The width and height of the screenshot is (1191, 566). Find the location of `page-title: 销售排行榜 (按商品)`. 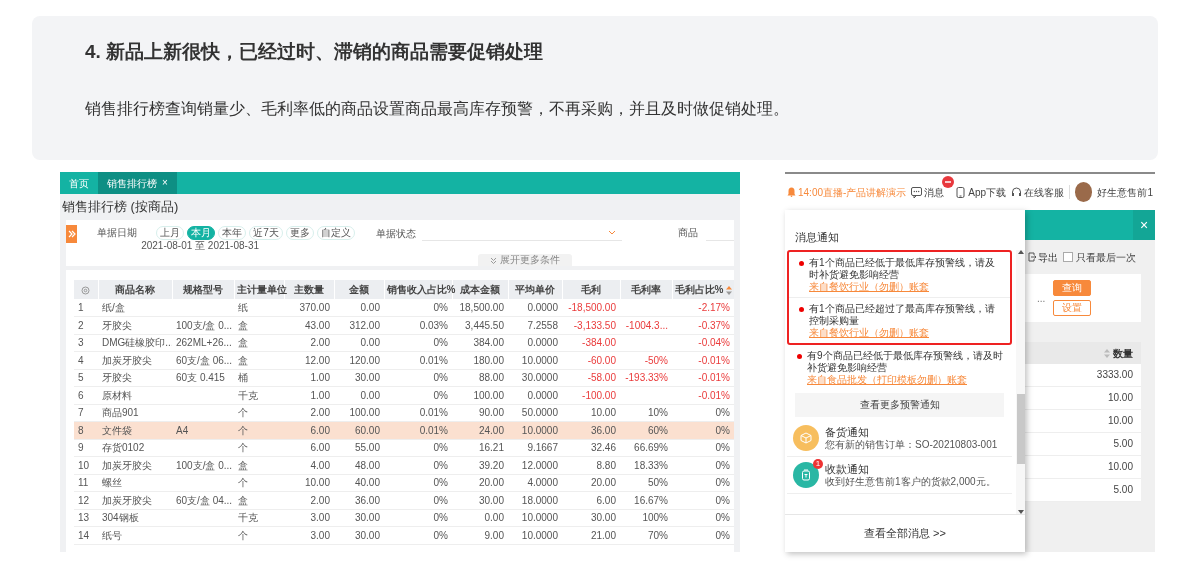

page-title: 销售排行榜 (按商品) is located at coordinates (120, 207).